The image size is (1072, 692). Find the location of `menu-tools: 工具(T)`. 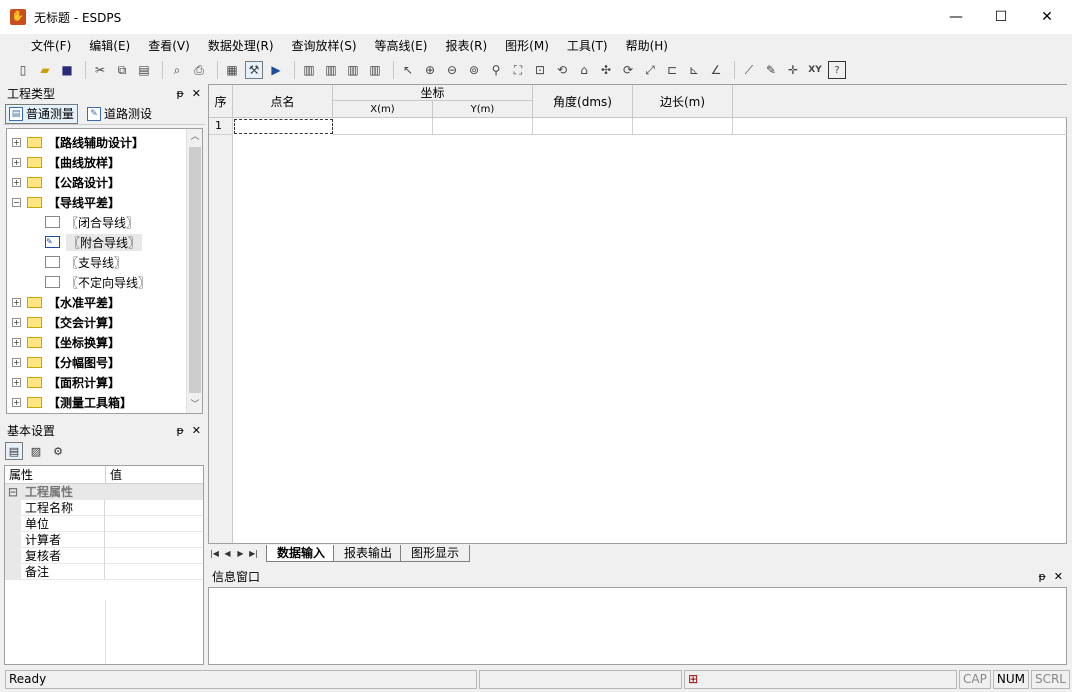

menu-tools: 工具(T) is located at coordinates (587, 46).